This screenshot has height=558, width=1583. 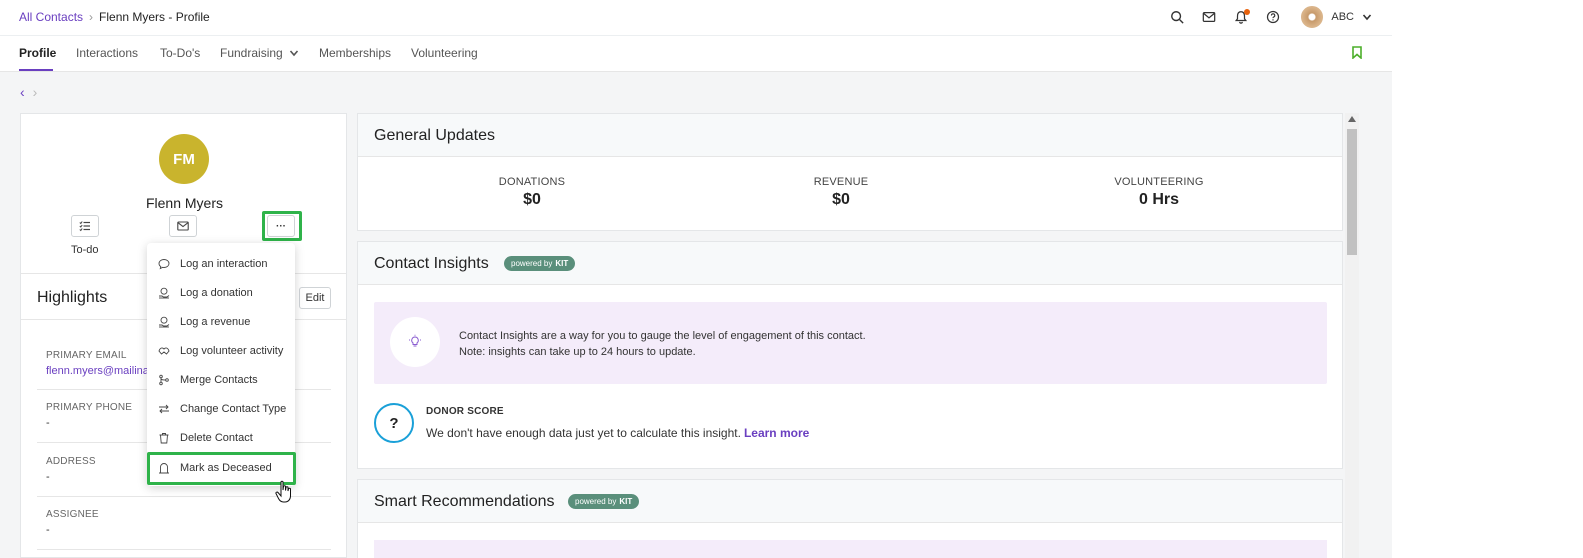 What do you see at coordinates (415, 342) in the screenshot?
I see `lightbulb-icon` at bounding box center [415, 342].